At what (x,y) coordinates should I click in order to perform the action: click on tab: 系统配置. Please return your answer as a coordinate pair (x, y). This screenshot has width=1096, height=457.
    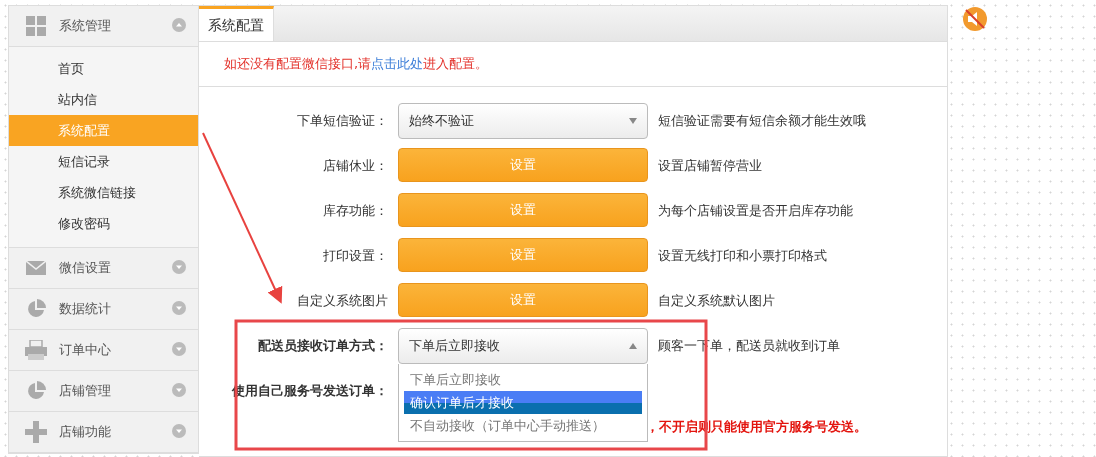
    Looking at the image, I should click on (236, 23).